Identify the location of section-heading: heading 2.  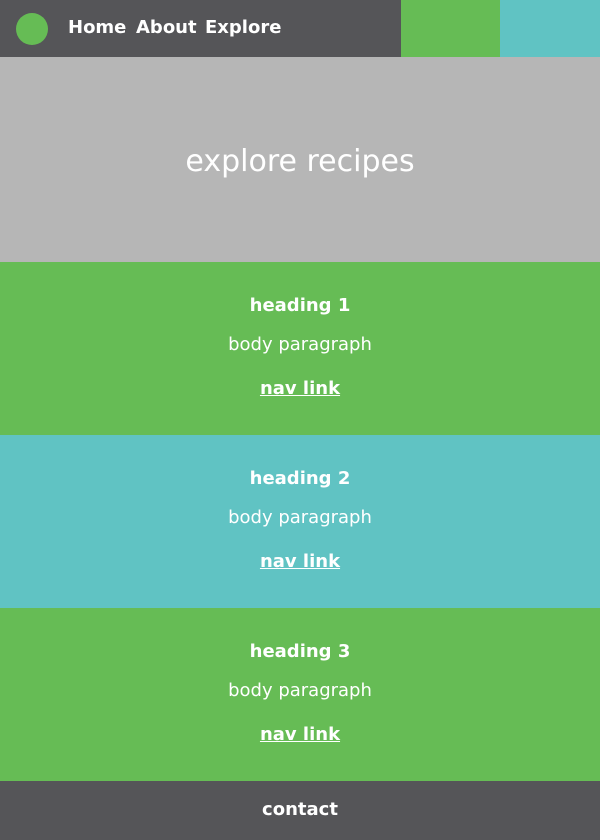
(300, 478).